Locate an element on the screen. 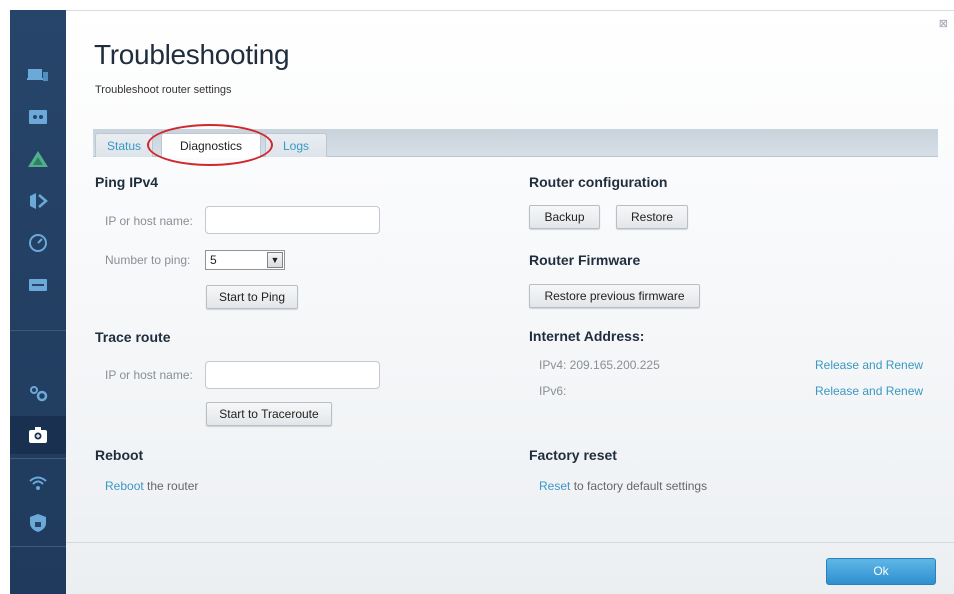  troubleshooting-icon is located at coordinates (41, 435).